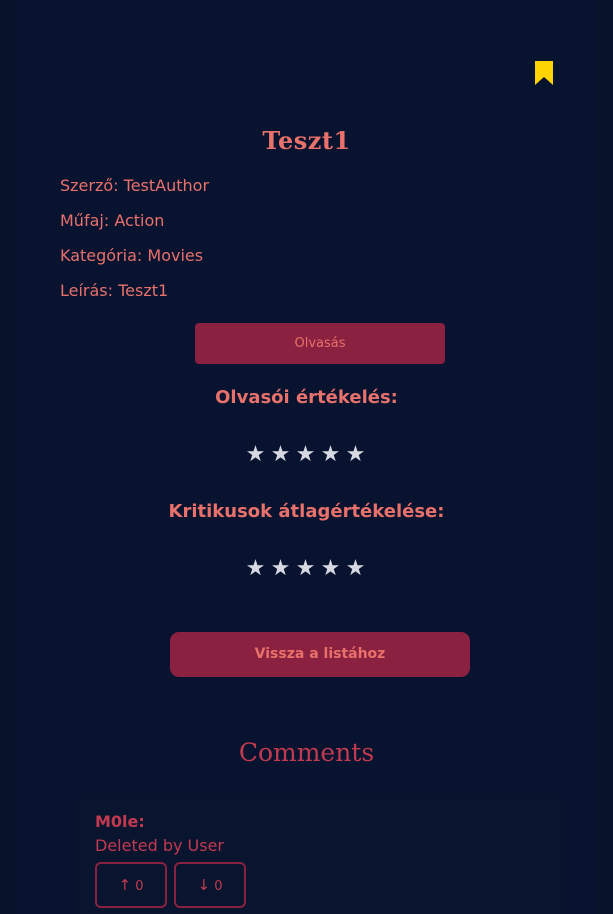 This screenshot has width=613, height=914. I want to click on comment-text: Deleted by User, so click(159, 845).